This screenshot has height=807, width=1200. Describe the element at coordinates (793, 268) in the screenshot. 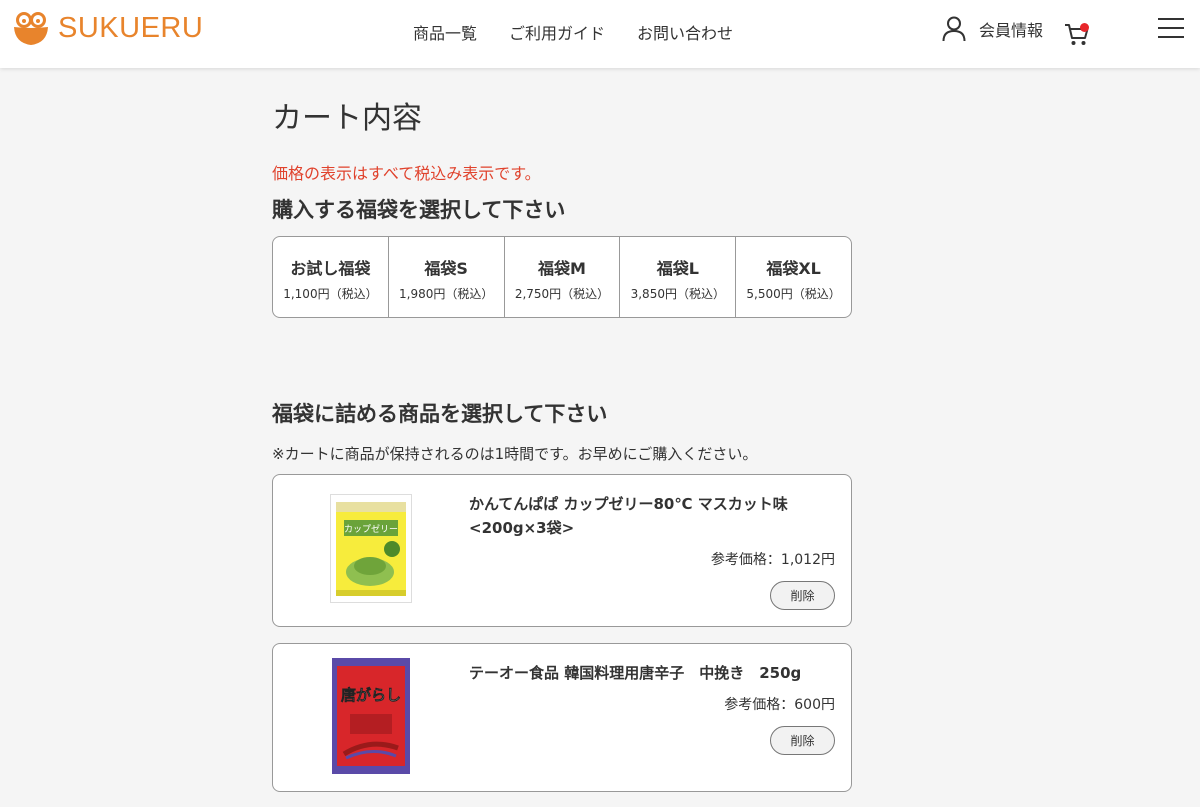

I see `bag-name: 福袋XL` at that location.